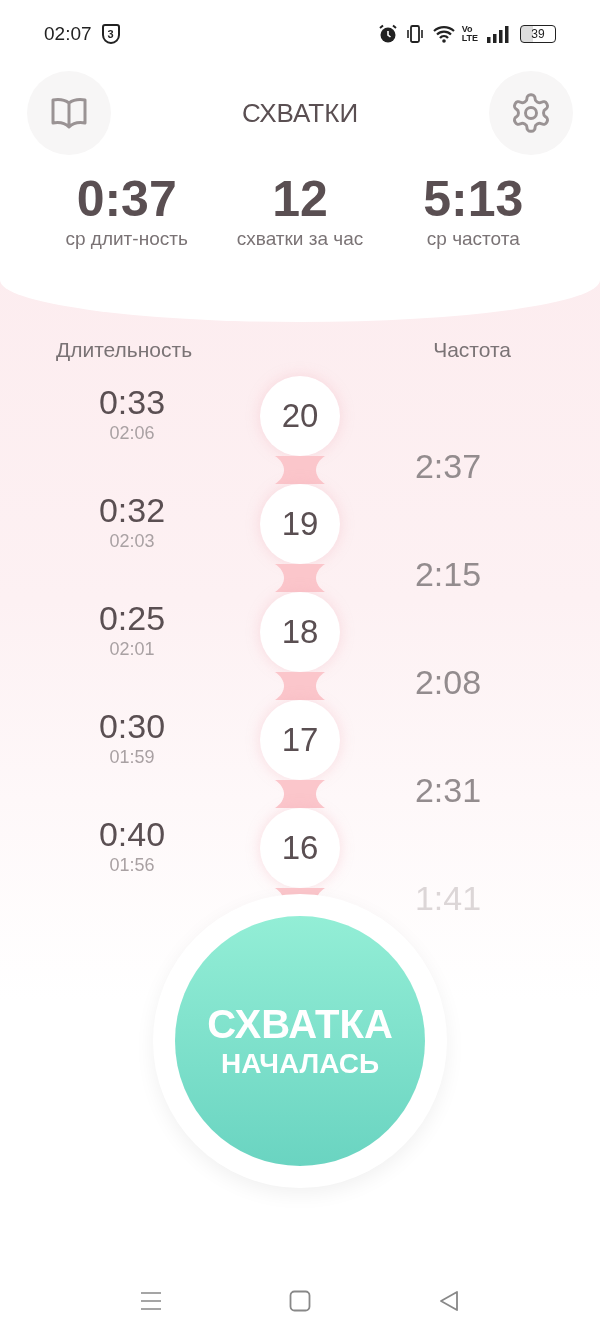 The image size is (600, 1332). I want to click on frequency-value: 2:15, so click(448, 573).